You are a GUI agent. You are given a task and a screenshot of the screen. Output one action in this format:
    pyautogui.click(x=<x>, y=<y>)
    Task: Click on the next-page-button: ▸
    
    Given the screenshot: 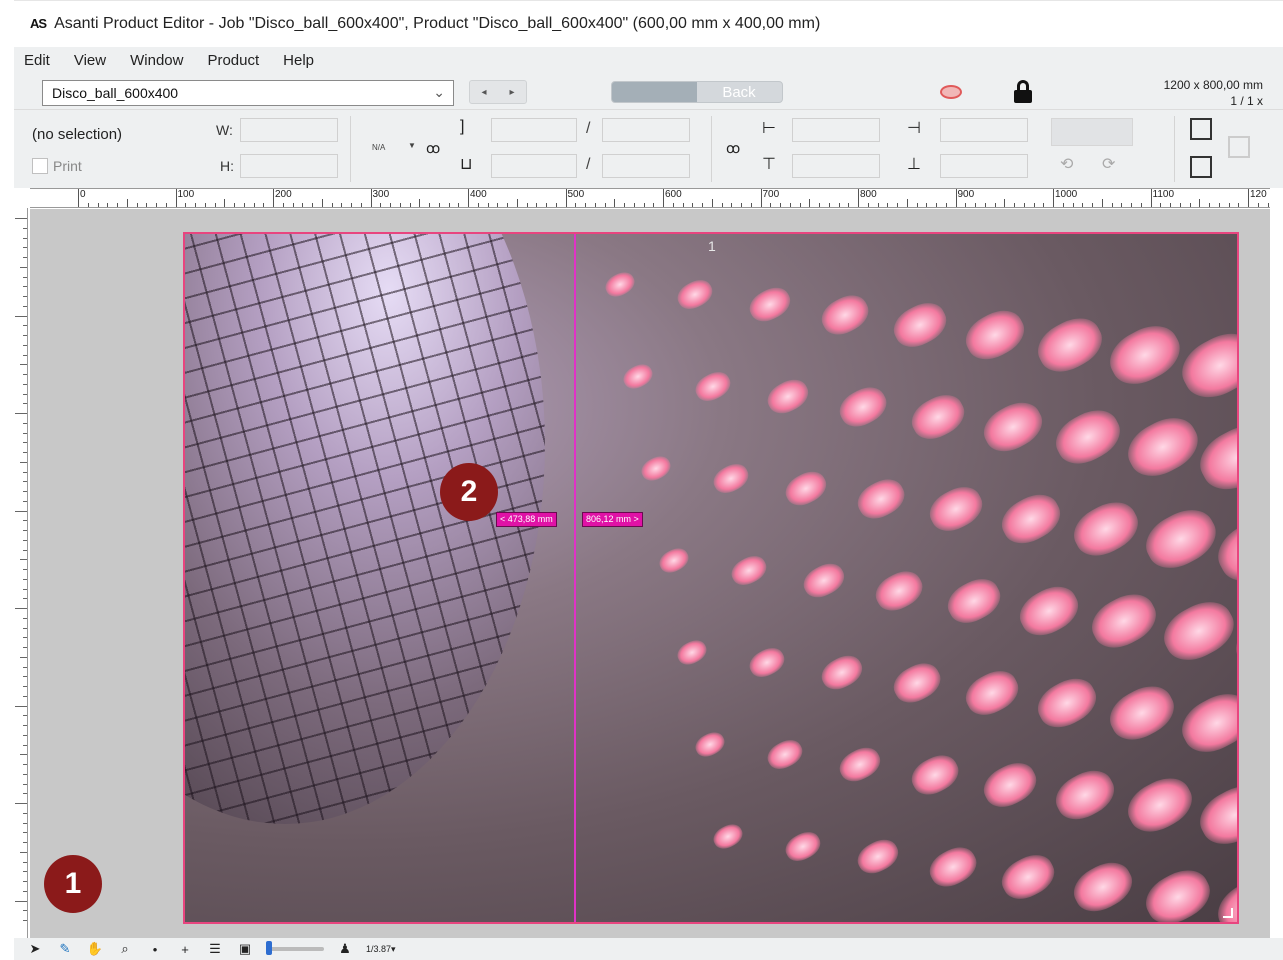 What is the action you would take?
    pyautogui.click(x=512, y=92)
    